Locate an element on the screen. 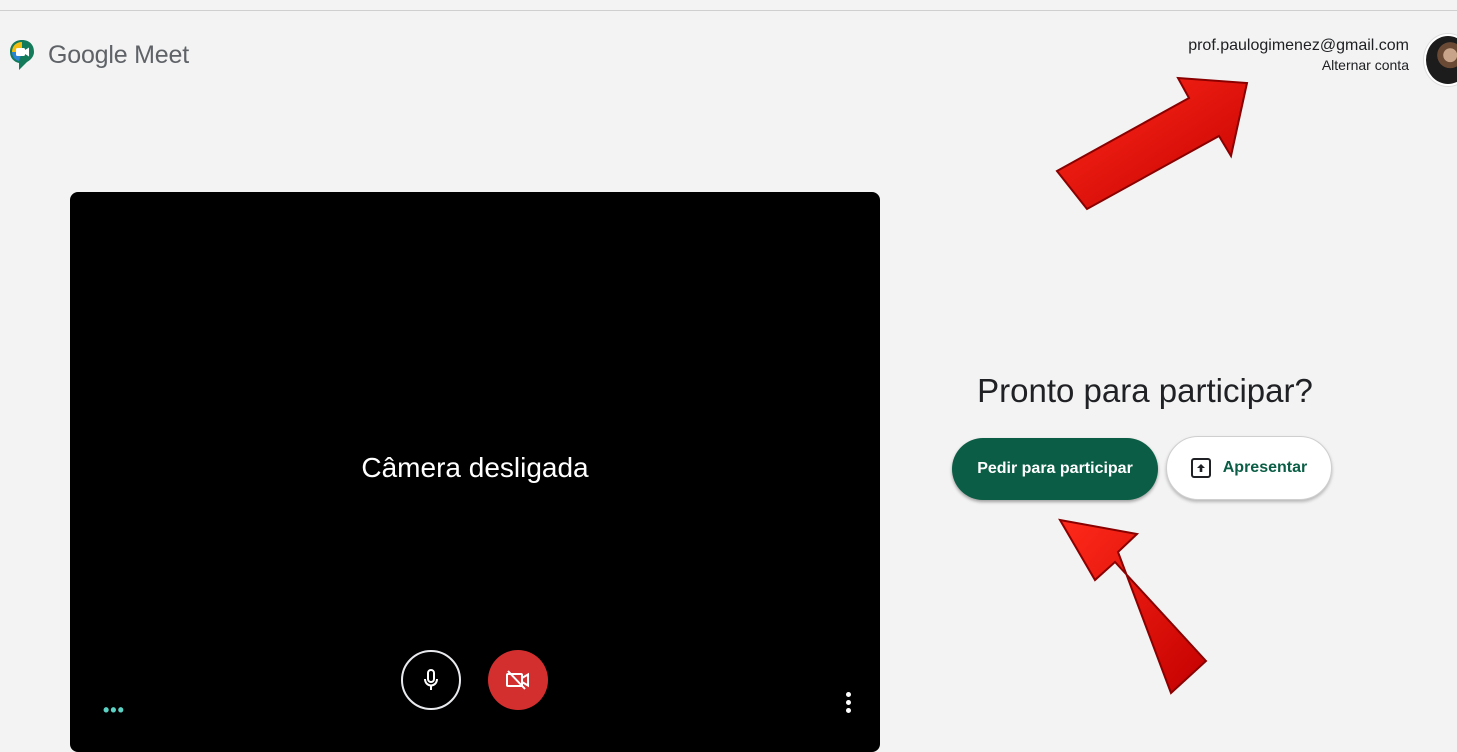 This screenshot has height=752, width=1457. annotation-arrows is located at coordinates (1152, 385).